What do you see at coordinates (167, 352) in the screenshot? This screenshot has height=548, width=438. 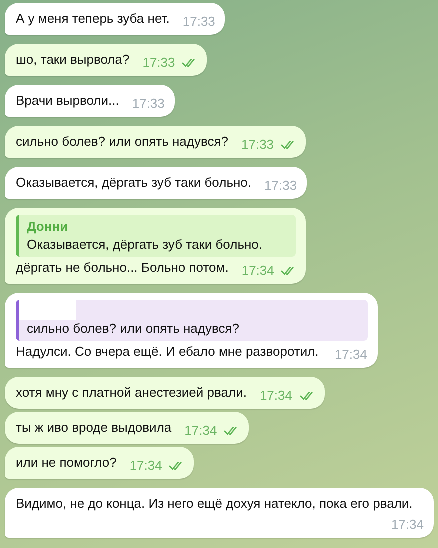 I see `message-text: Надулси. Со вчера ещё. И ебало мне разворотил.` at bounding box center [167, 352].